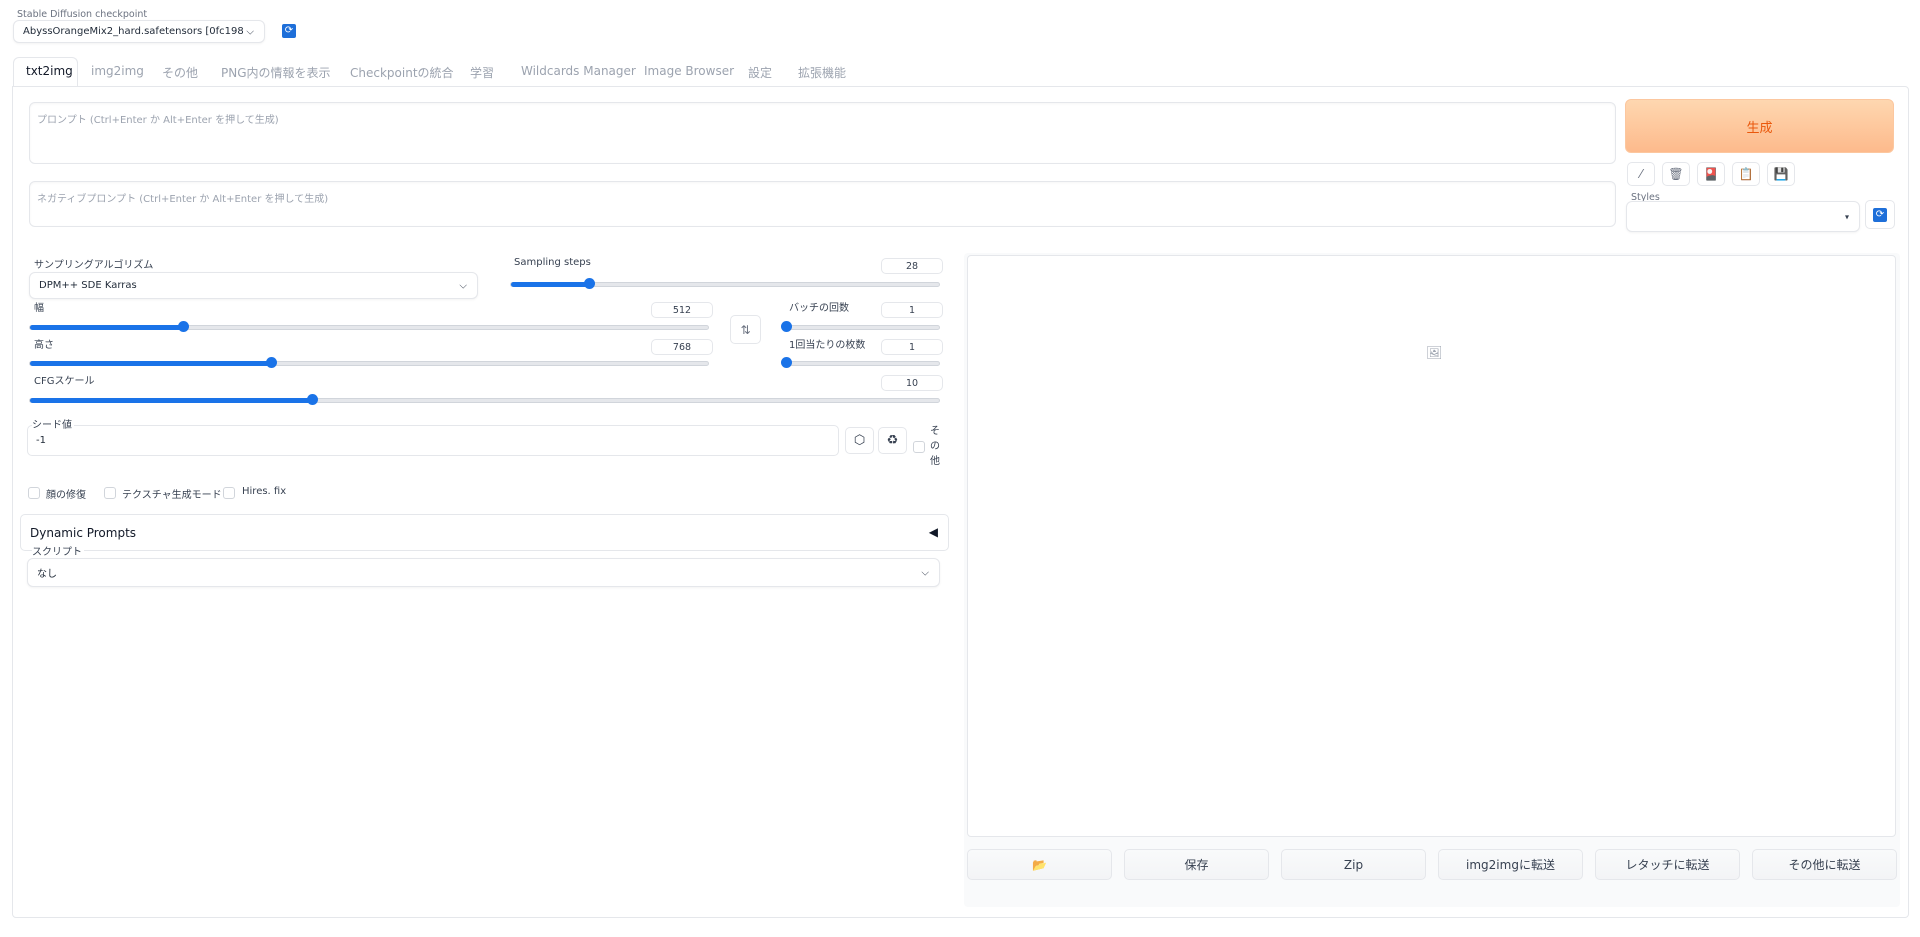 This screenshot has width=1920, height=937. I want to click on save-style-icon: 💾, so click(1781, 174).